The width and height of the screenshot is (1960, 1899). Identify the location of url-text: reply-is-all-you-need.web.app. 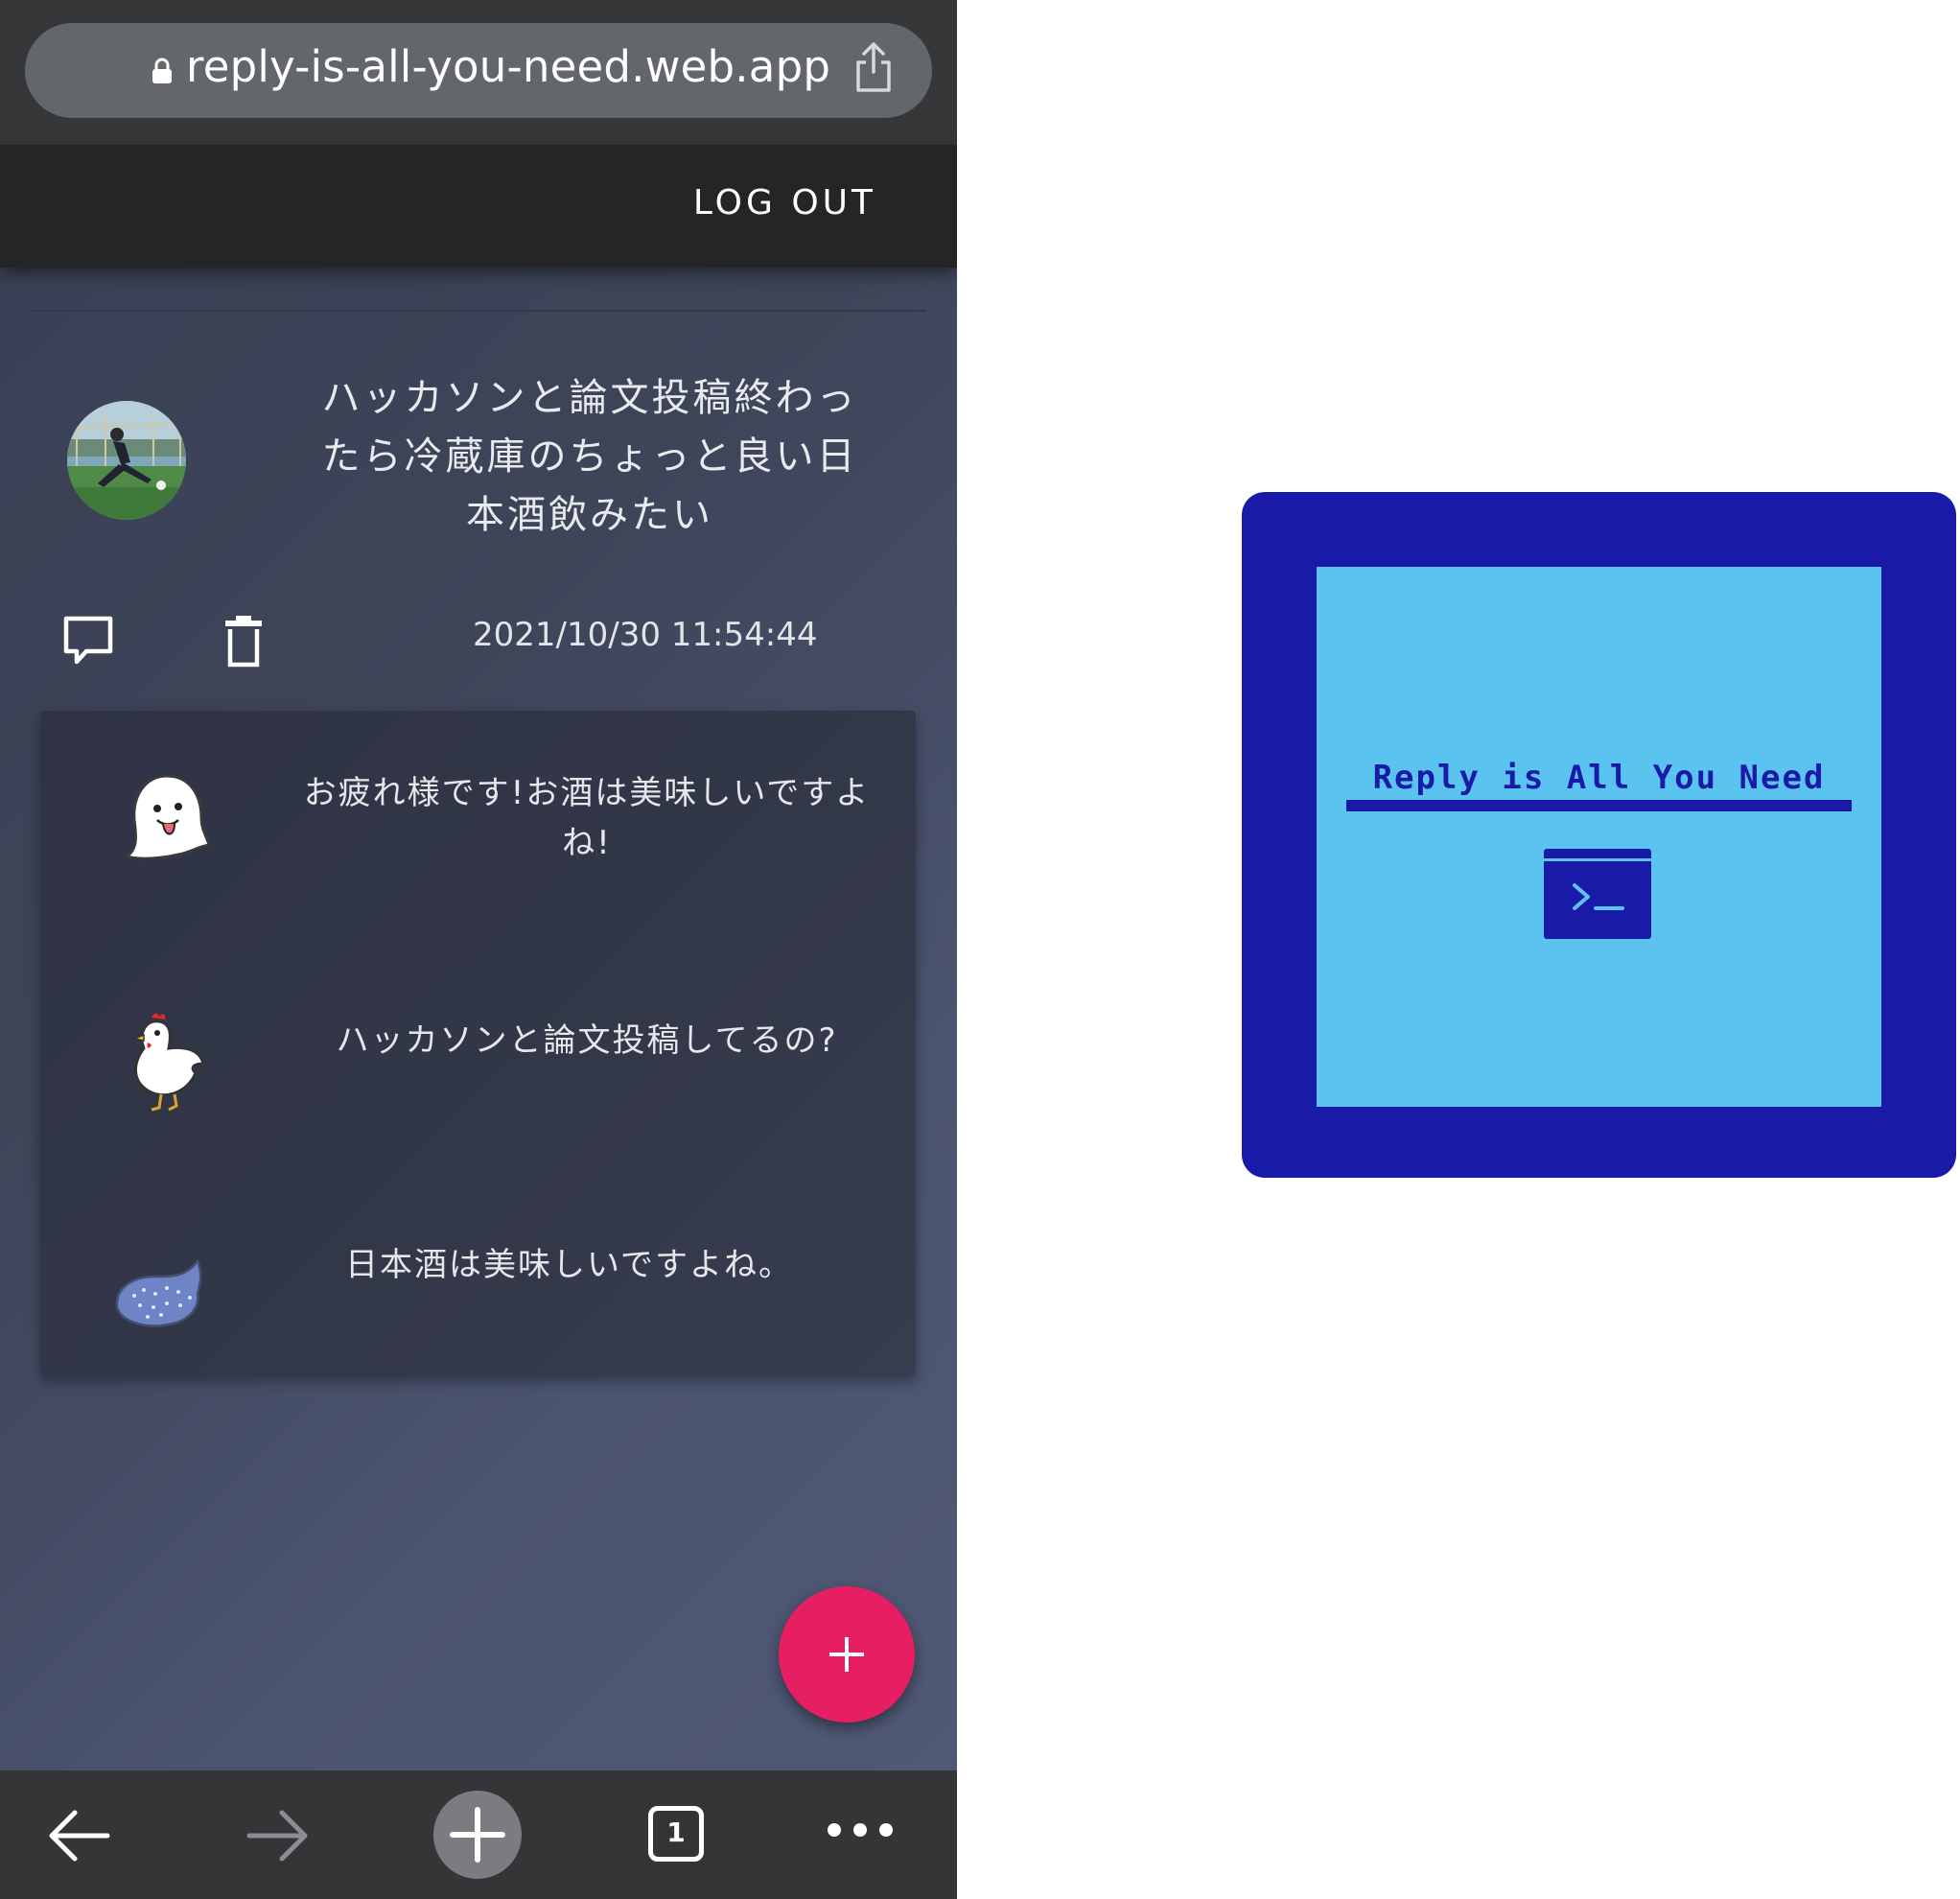
(508, 67).